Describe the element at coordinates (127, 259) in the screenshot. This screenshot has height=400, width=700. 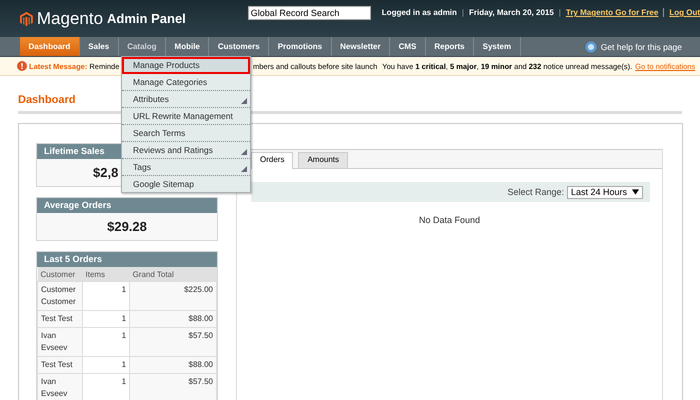
I see `card-header: Last 5 Orders` at that location.